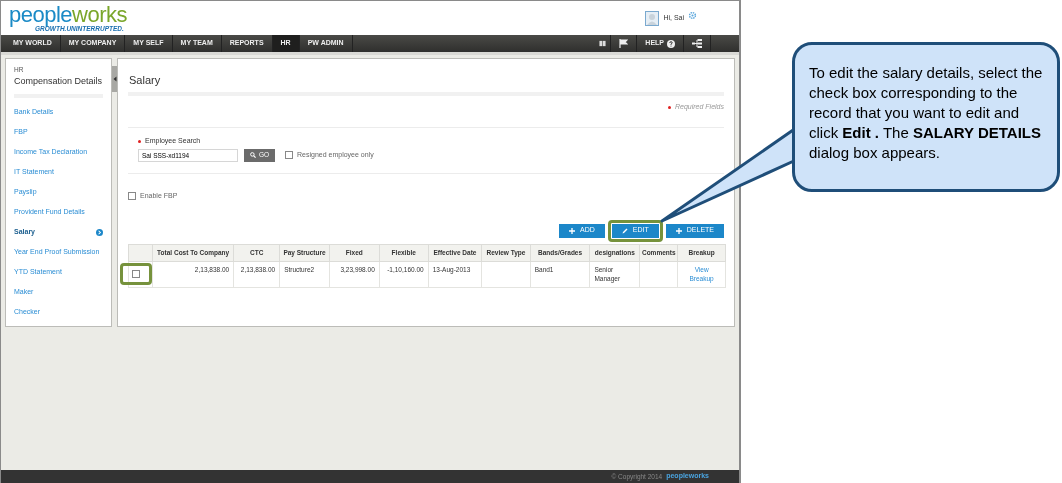 This screenshot has width=1062, height=483. I want to click on logo: peopleworks, so click(68, 14).